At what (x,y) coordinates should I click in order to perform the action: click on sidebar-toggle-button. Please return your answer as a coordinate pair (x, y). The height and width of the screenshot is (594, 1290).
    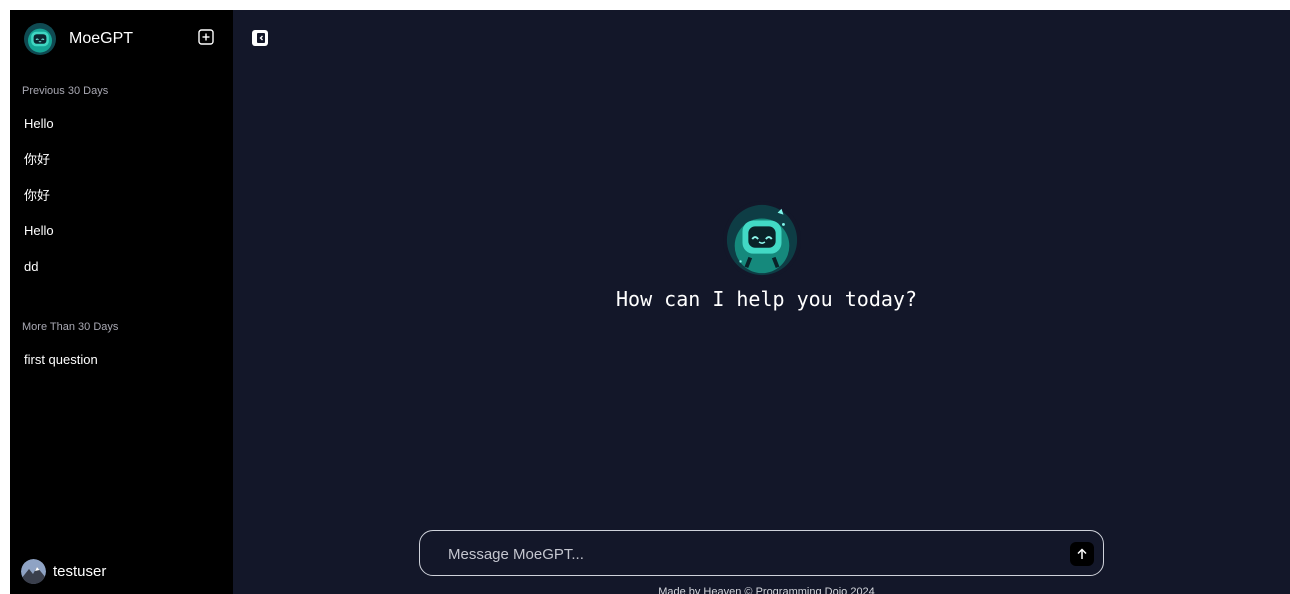
    Looking at the image, I should click on (260, 38).